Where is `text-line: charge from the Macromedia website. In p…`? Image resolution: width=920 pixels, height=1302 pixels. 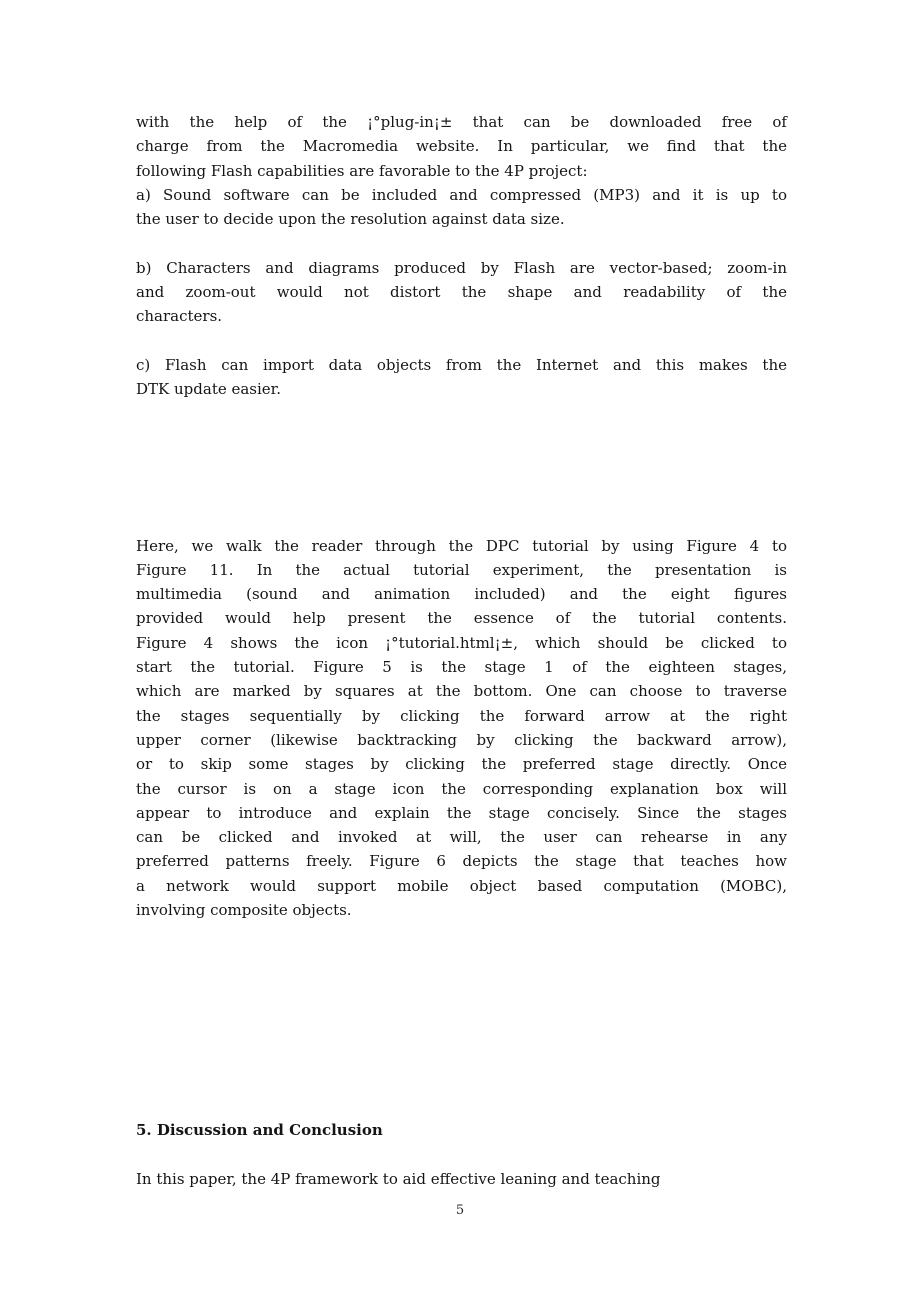
text-line: charge from the Macromedia website. In p… is located at coordinates (461, 146).